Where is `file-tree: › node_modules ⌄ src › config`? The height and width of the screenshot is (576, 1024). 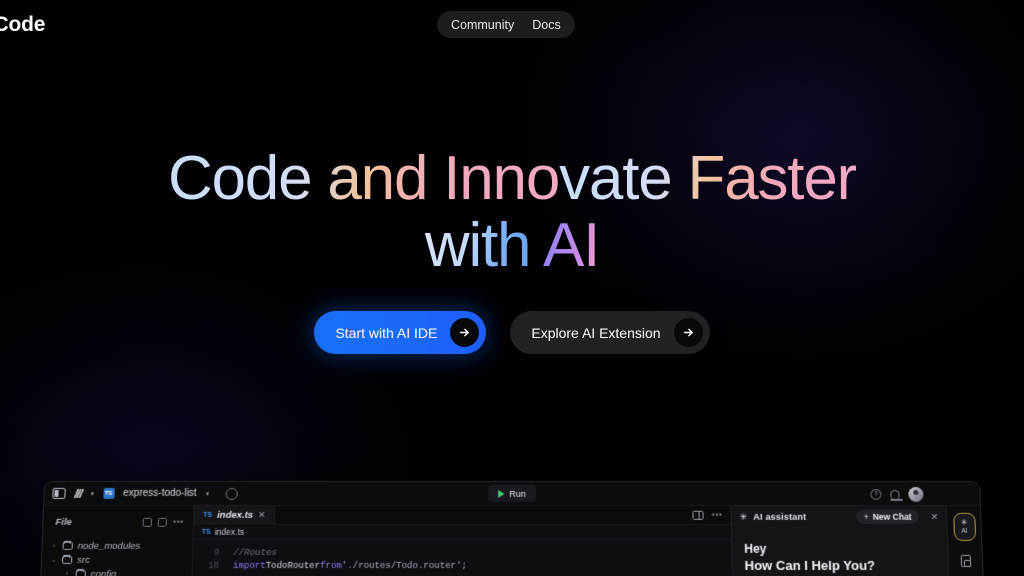 file-tree: › node_modules ⌄ src › config is located at coordinates (117, 553).